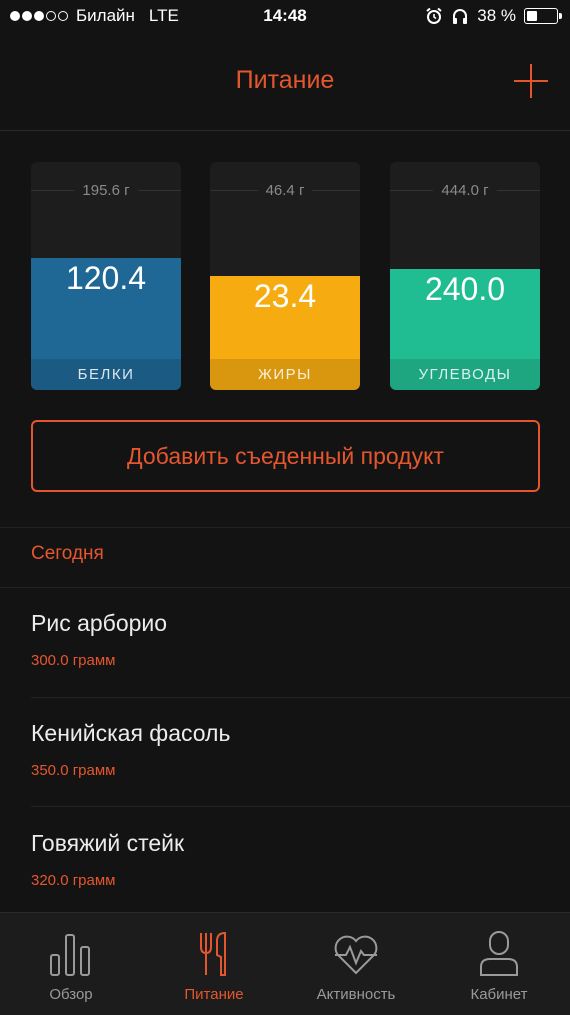  I want to click on tab-label: Обзор, so click(71, 994).